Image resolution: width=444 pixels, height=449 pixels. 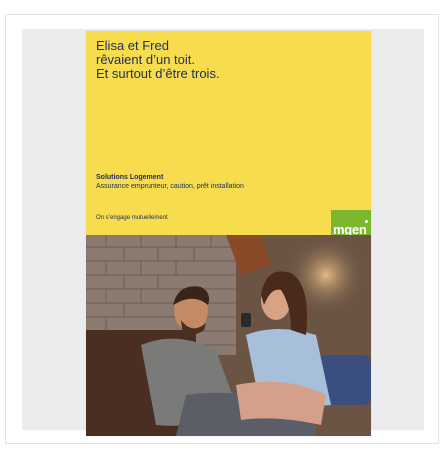 What do you see at coordinates (366, 221) in the screenshot?
I see `logo-dot-icon` at bounding box center [366, 221].